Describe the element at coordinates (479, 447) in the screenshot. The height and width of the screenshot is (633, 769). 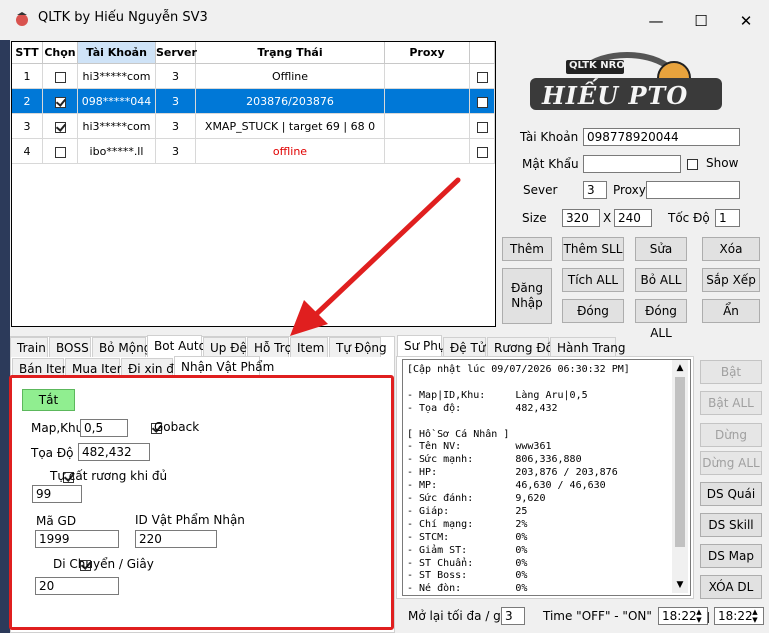
I see `log-line: - Tên NV: www361` at that location.